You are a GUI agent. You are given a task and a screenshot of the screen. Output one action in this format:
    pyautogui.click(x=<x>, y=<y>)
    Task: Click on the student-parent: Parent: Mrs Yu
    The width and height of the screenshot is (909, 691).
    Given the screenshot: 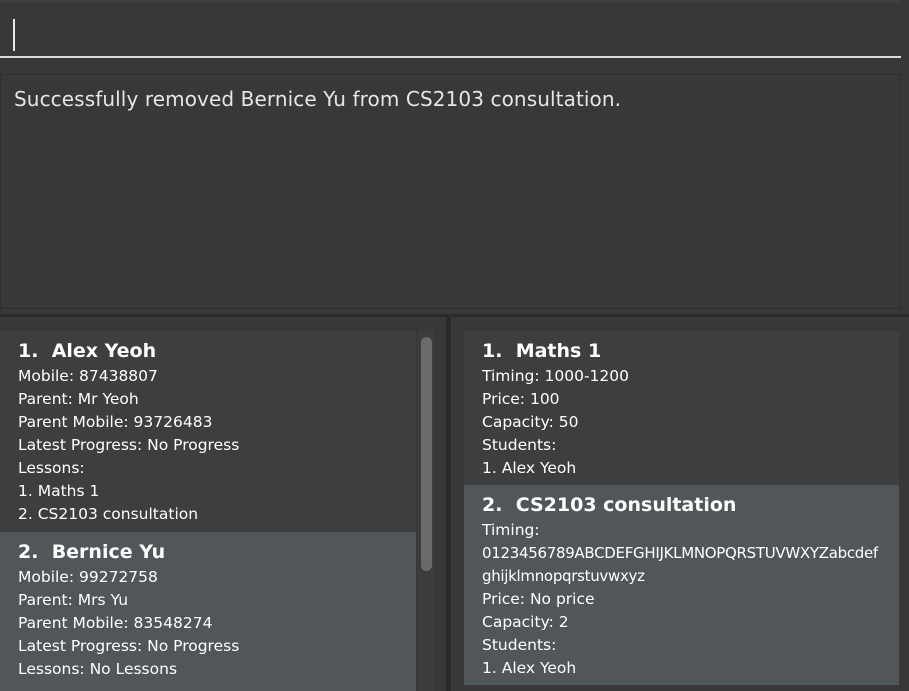 What is the action you would take?
    pyautogui.click(x=73, y=600)
    